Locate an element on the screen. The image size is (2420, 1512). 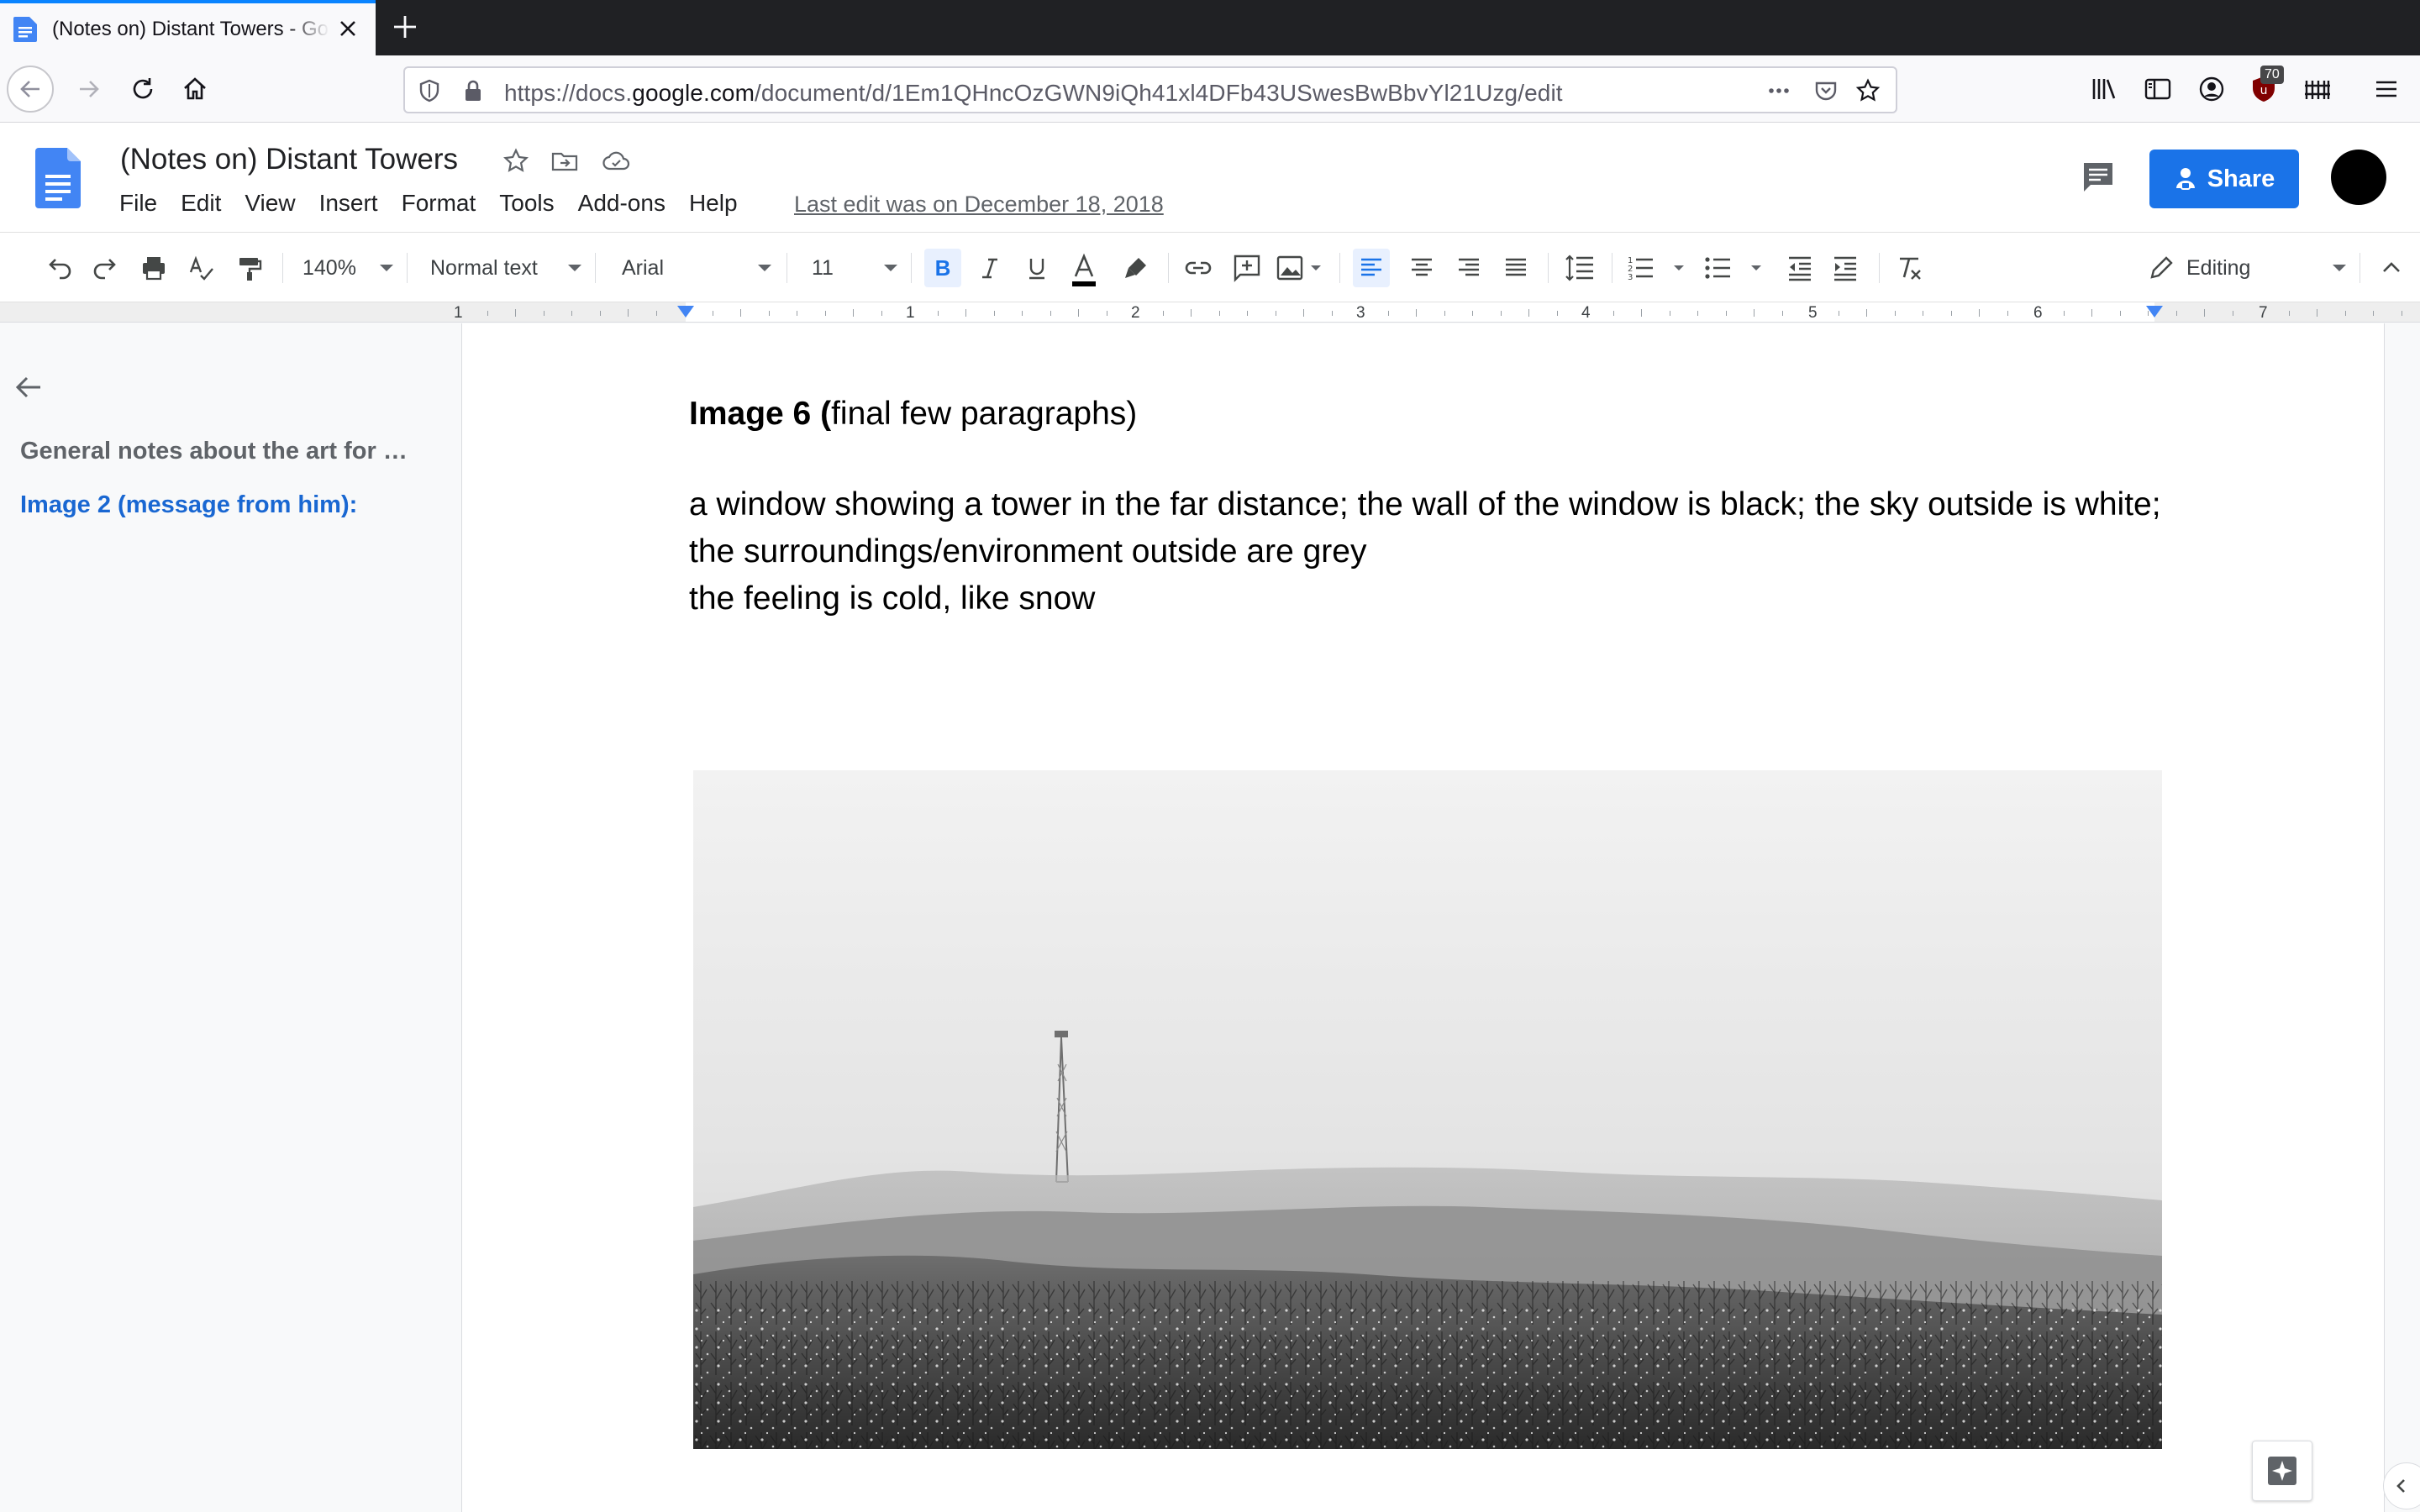
editing-mode-select: Editing is located at coordinates (2266, 268).